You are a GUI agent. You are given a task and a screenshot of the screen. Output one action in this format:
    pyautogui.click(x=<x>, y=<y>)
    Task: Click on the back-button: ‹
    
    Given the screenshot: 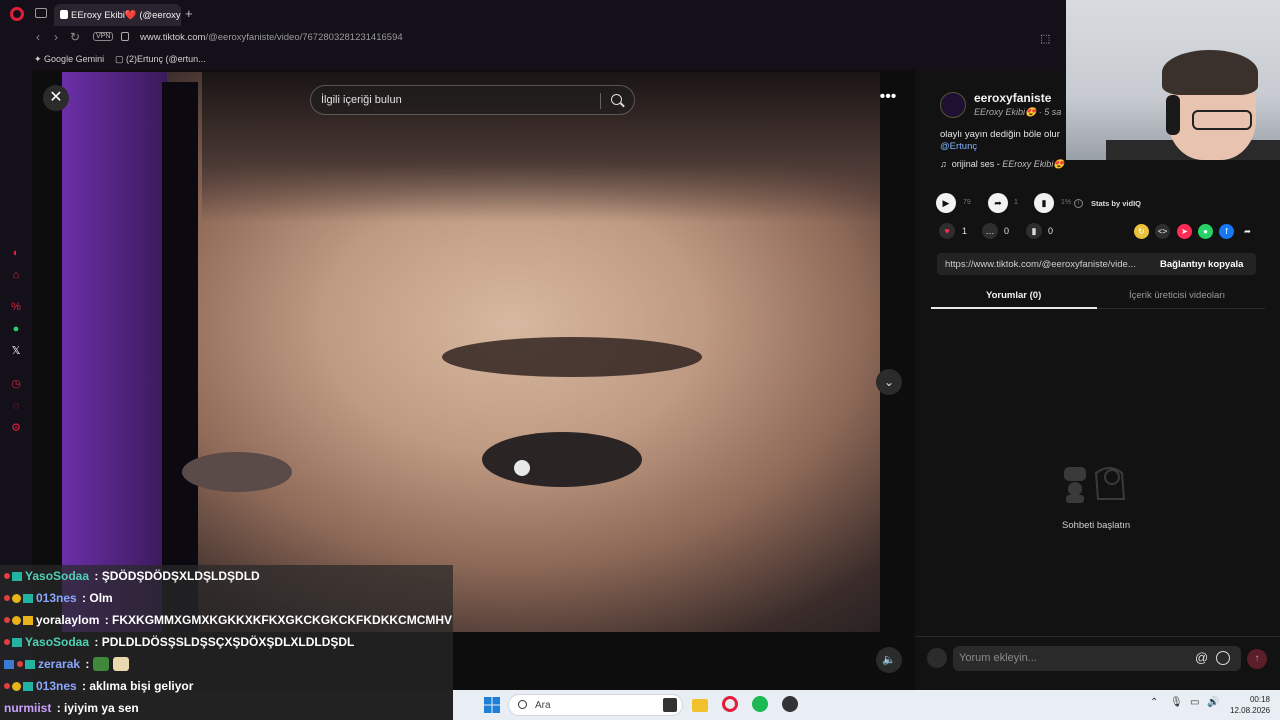 What is the action you would take?
    pyautogui.click(x=38, y=37)
    